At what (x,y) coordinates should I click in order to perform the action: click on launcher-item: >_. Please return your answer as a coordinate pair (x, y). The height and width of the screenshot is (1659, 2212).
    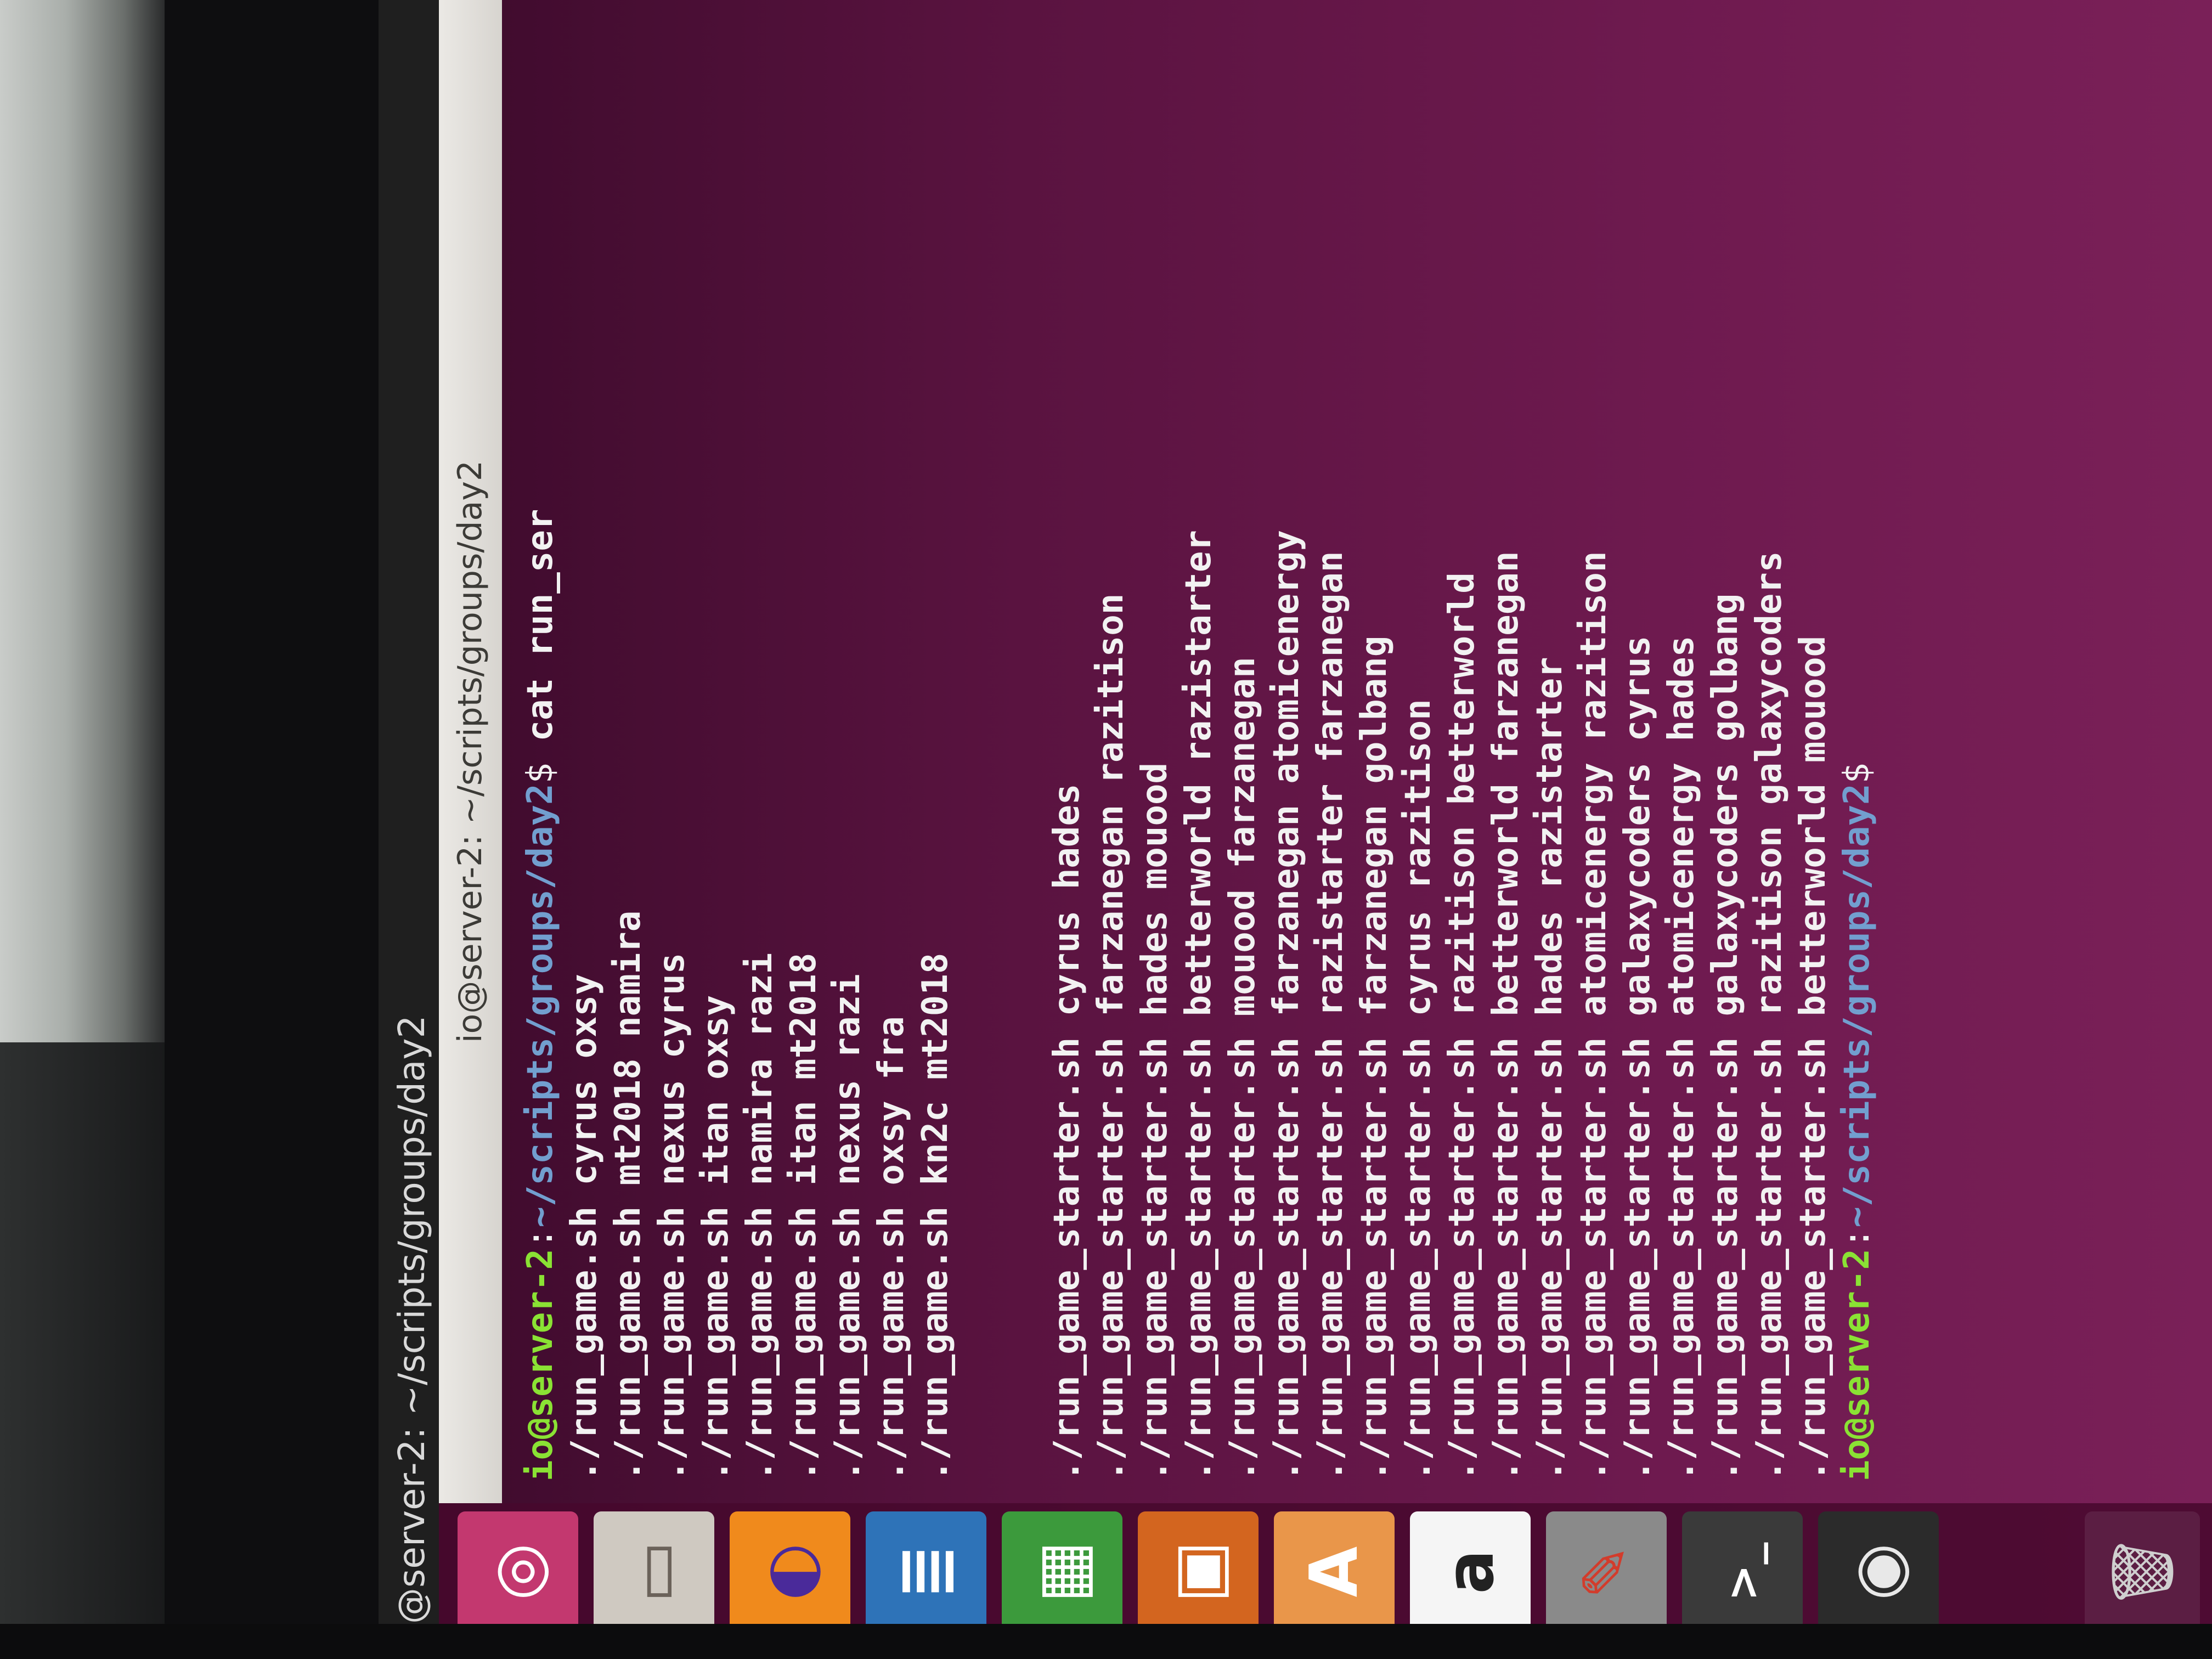
    Looking at the image, I should click on (1743, 1572).